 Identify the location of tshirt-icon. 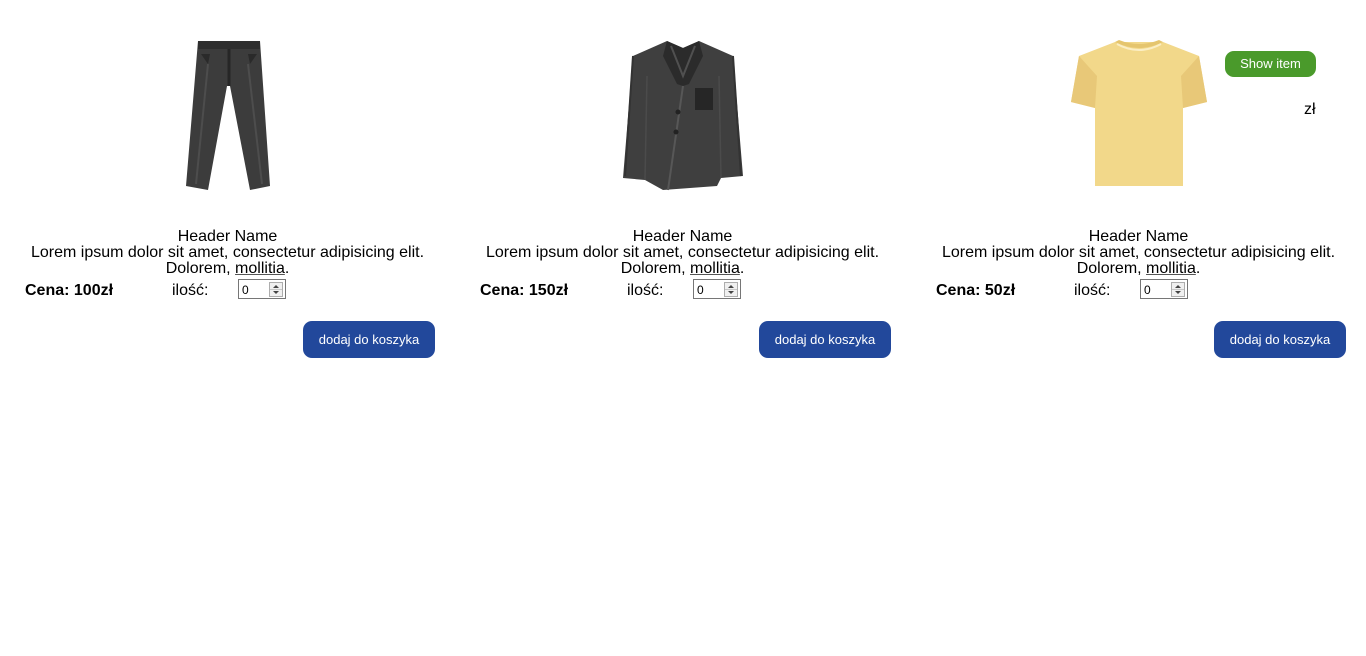
(1139, 116).